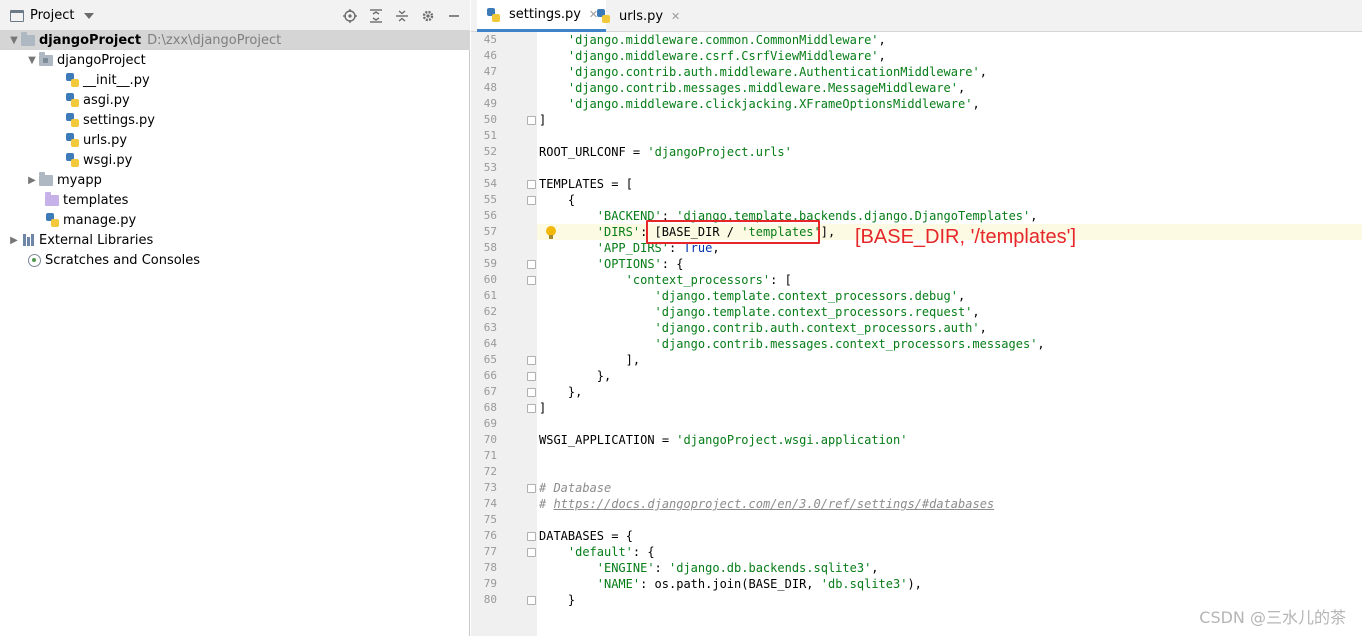 The image size is (1362, 636). I want to click on code-token: join, so click(727, 584).